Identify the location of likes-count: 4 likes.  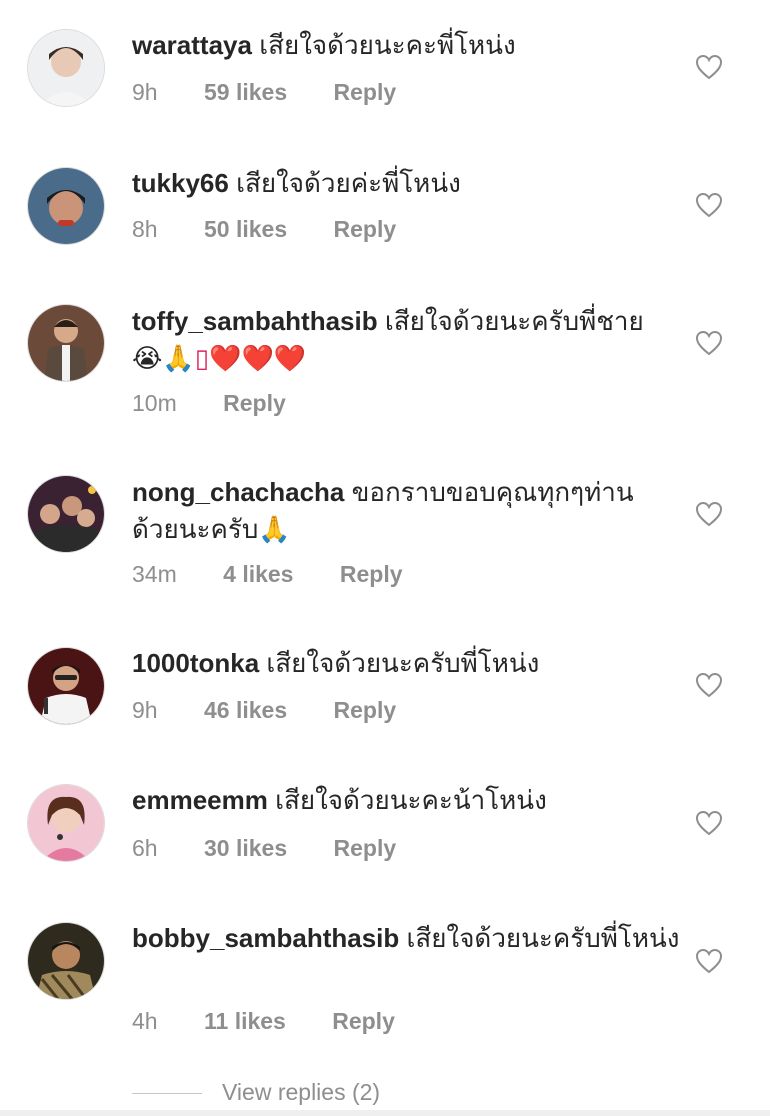
(258, 574).